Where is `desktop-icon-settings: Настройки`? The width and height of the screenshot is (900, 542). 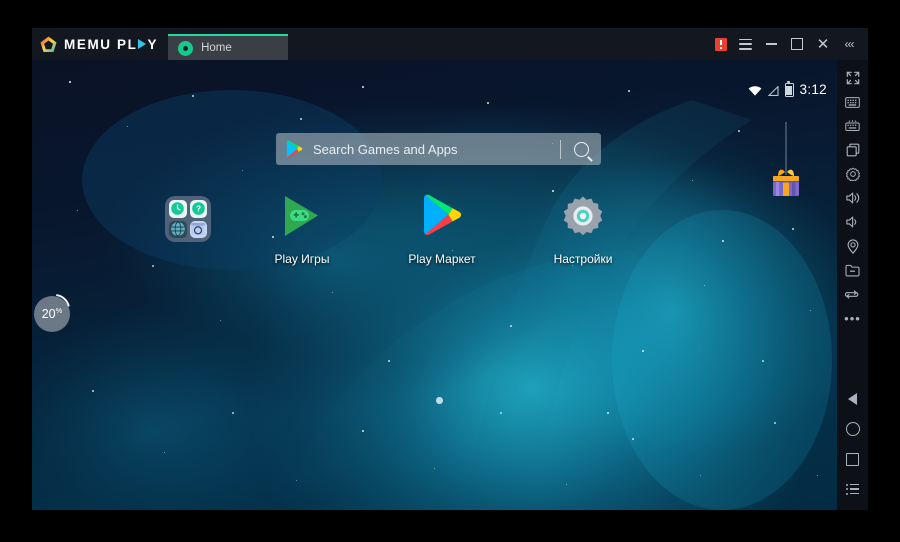
desktop-icon-settings: Настройки is located at coordinates (583, 229).